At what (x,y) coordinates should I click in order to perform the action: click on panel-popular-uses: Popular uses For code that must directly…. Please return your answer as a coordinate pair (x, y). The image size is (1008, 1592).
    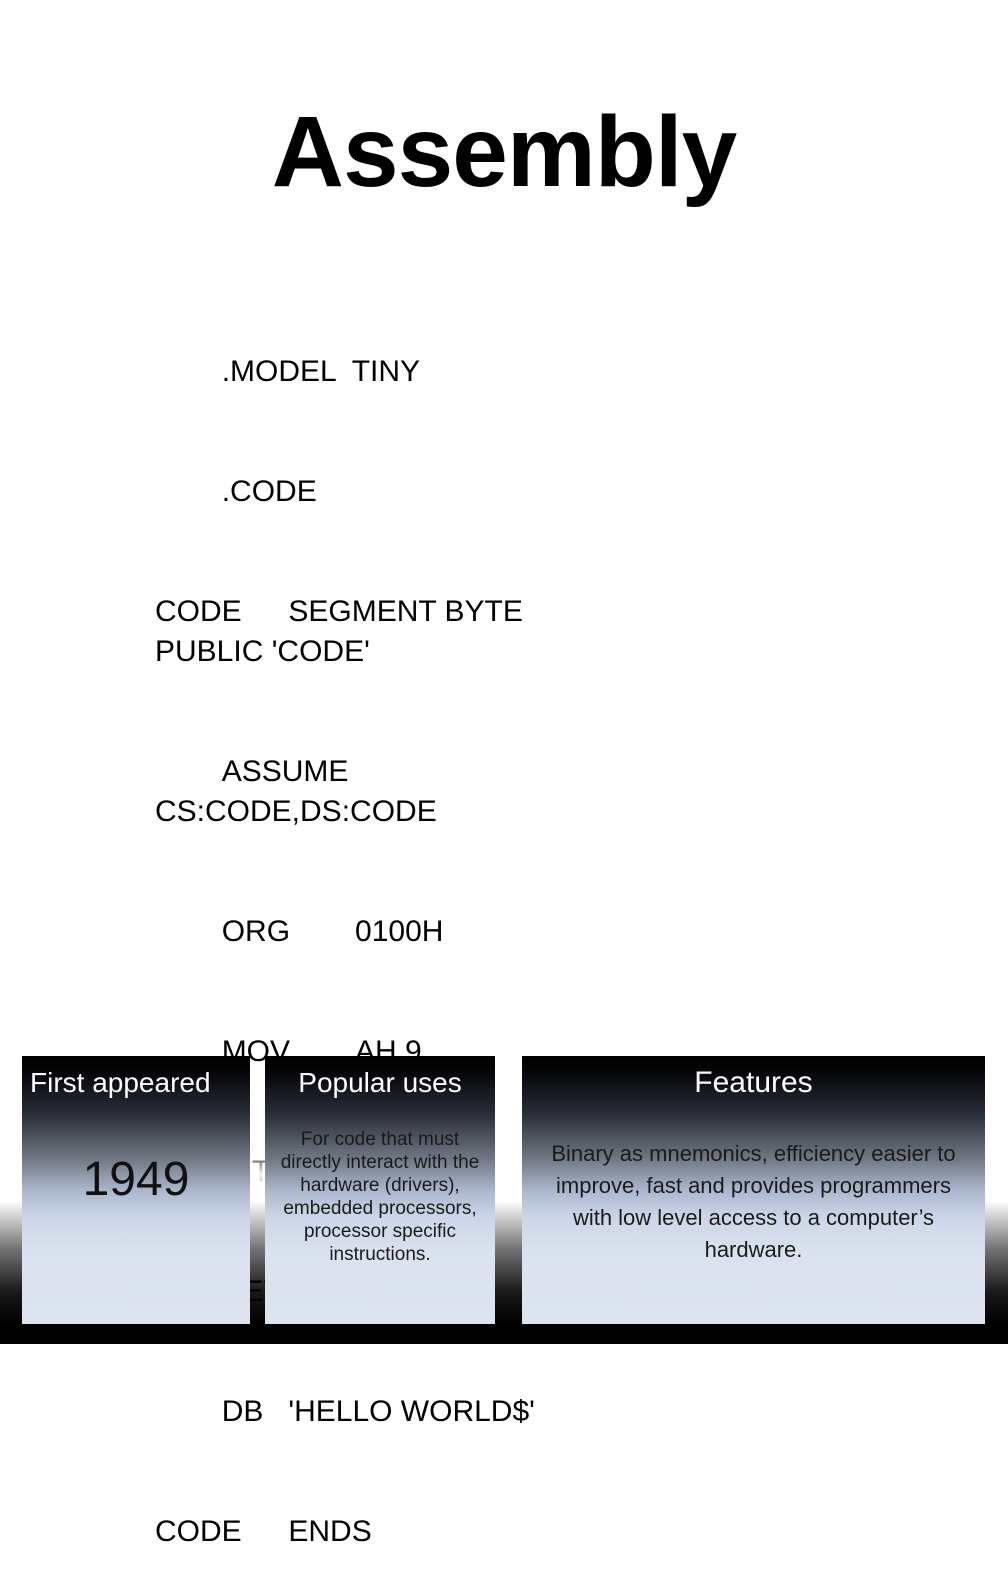
    Looking at the image, I should click on (380, 1190).